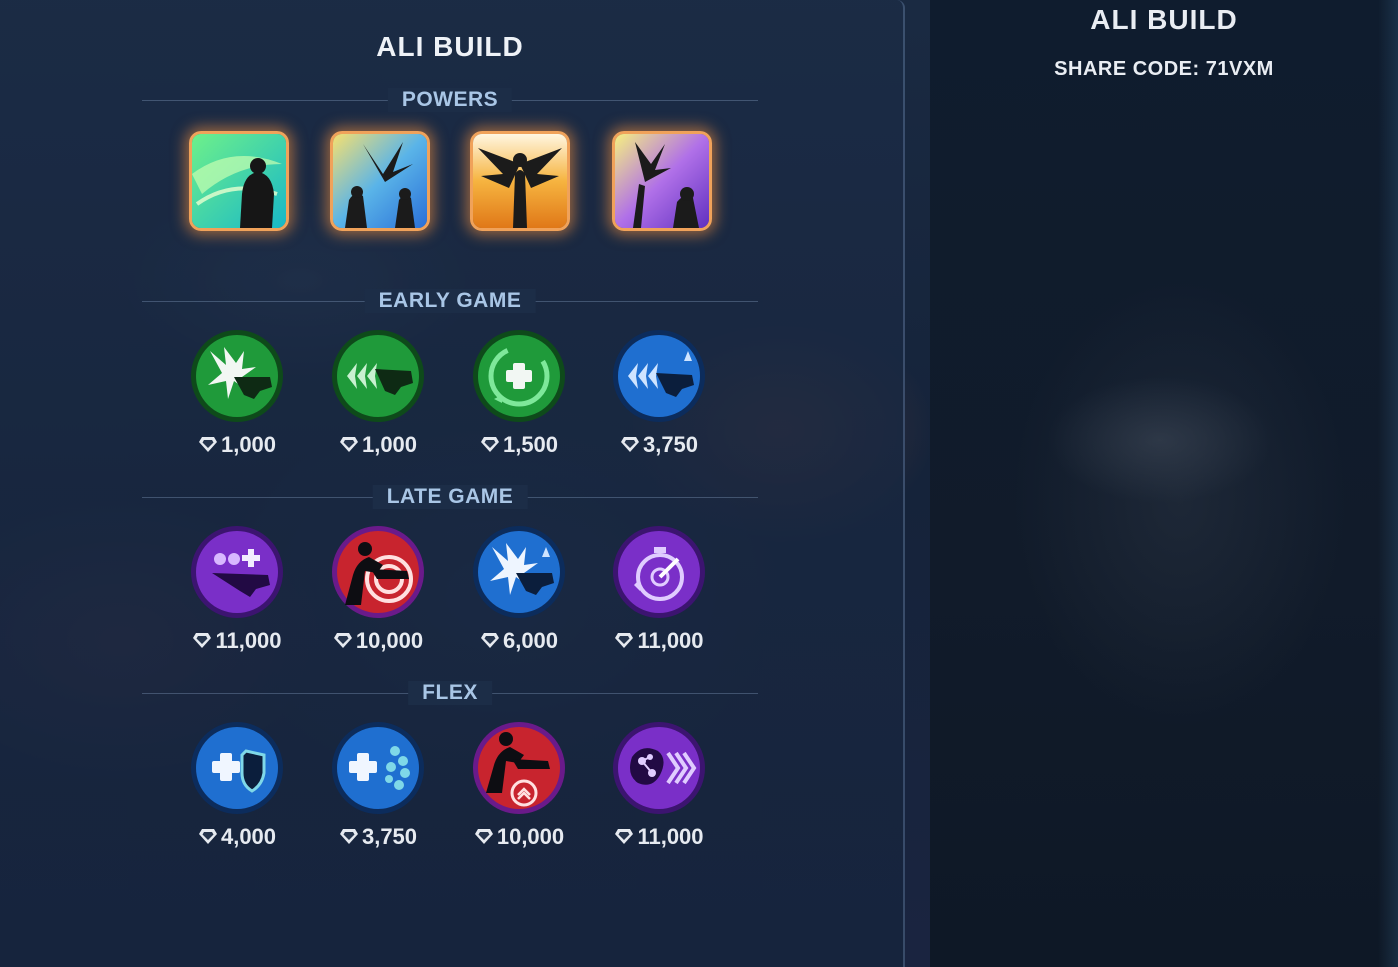 This screenshot has height=967, width=1398. I want to click on item-cost: 1,500, so click(519, 445).